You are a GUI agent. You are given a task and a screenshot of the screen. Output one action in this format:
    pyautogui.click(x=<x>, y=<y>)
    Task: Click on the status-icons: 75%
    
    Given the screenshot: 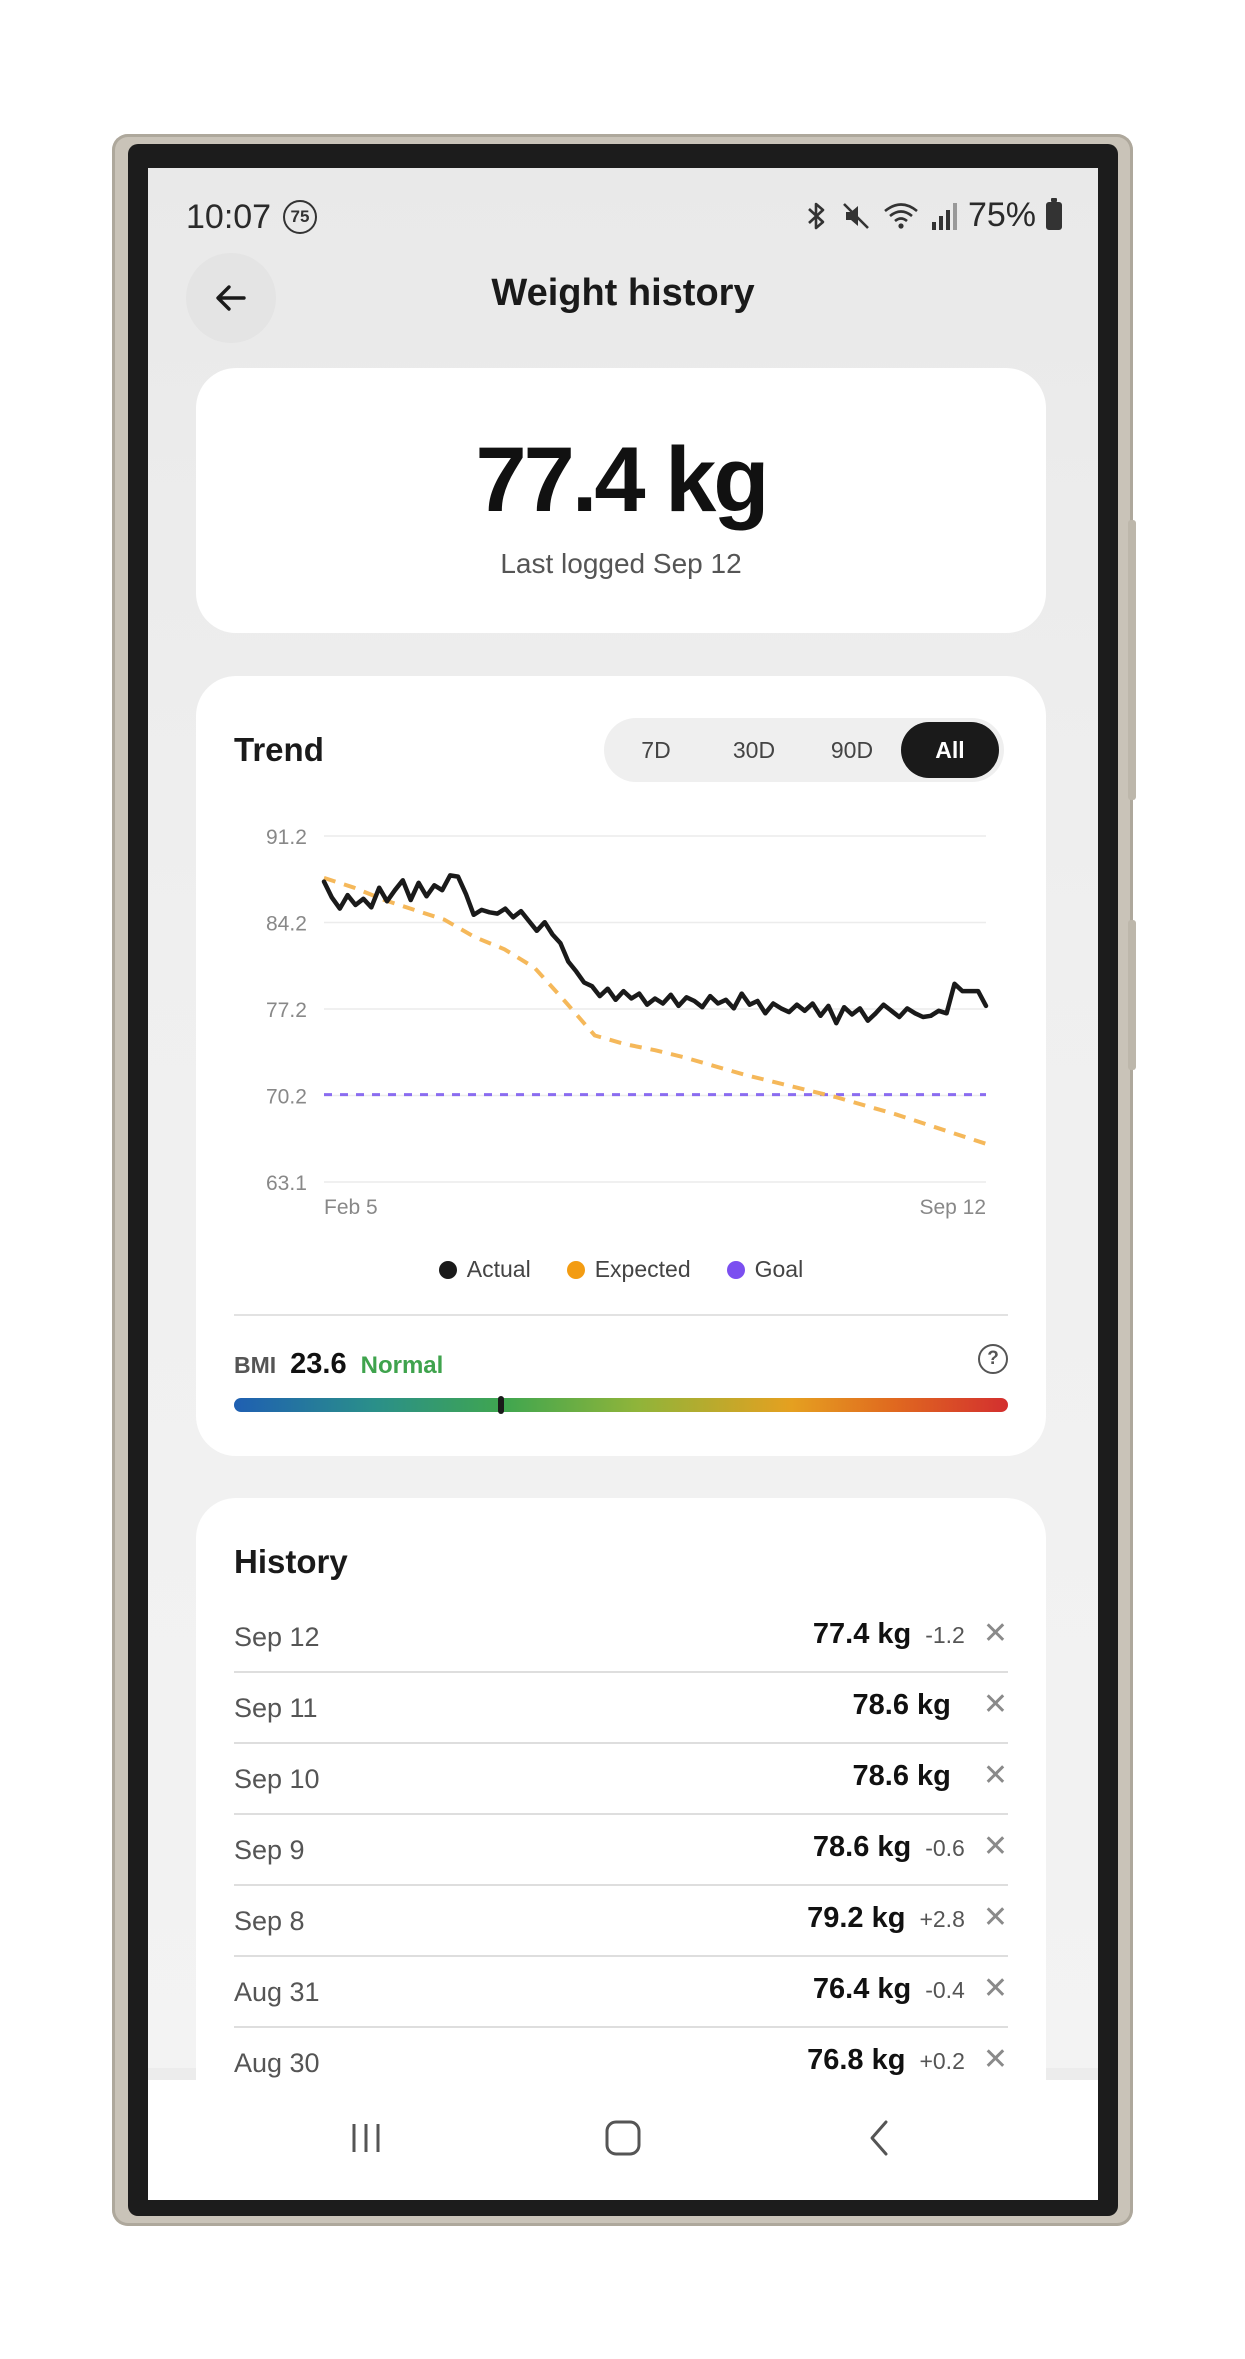 What is the action you would take?
    pyautogui.click(x=933, y=215)
    